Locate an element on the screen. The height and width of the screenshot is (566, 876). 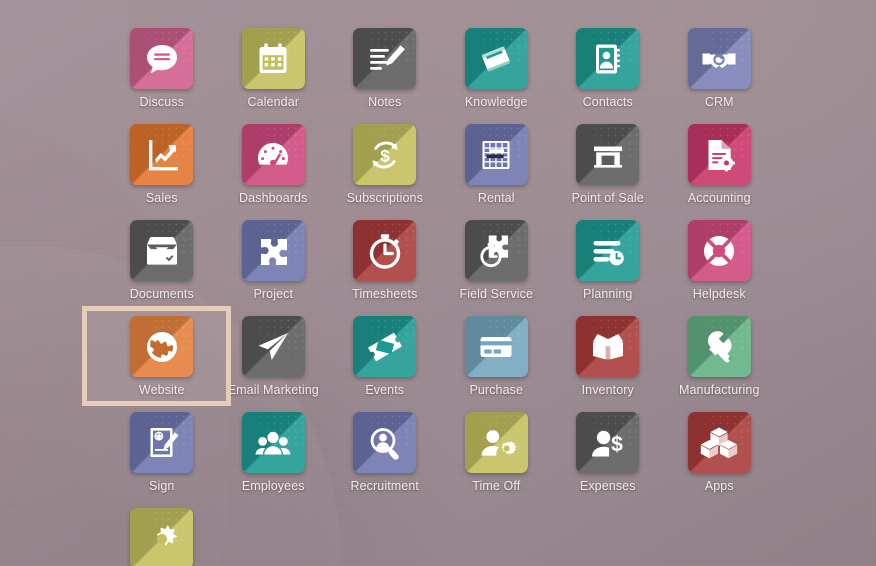
app-label-notes: Notes is located at coordinates (385, 102).